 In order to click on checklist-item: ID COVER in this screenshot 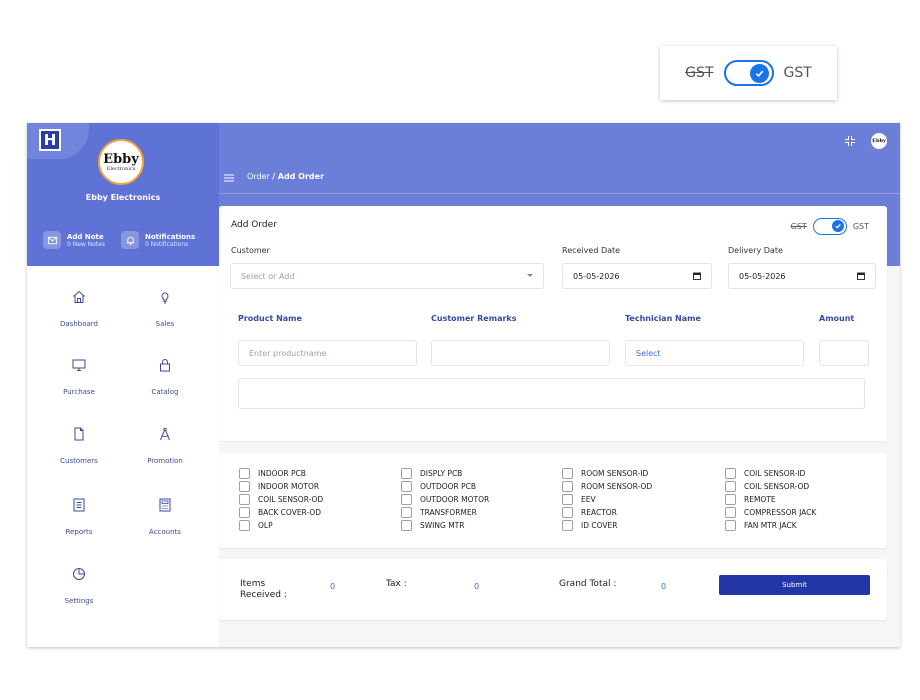, I will do `click(607, 525)`.